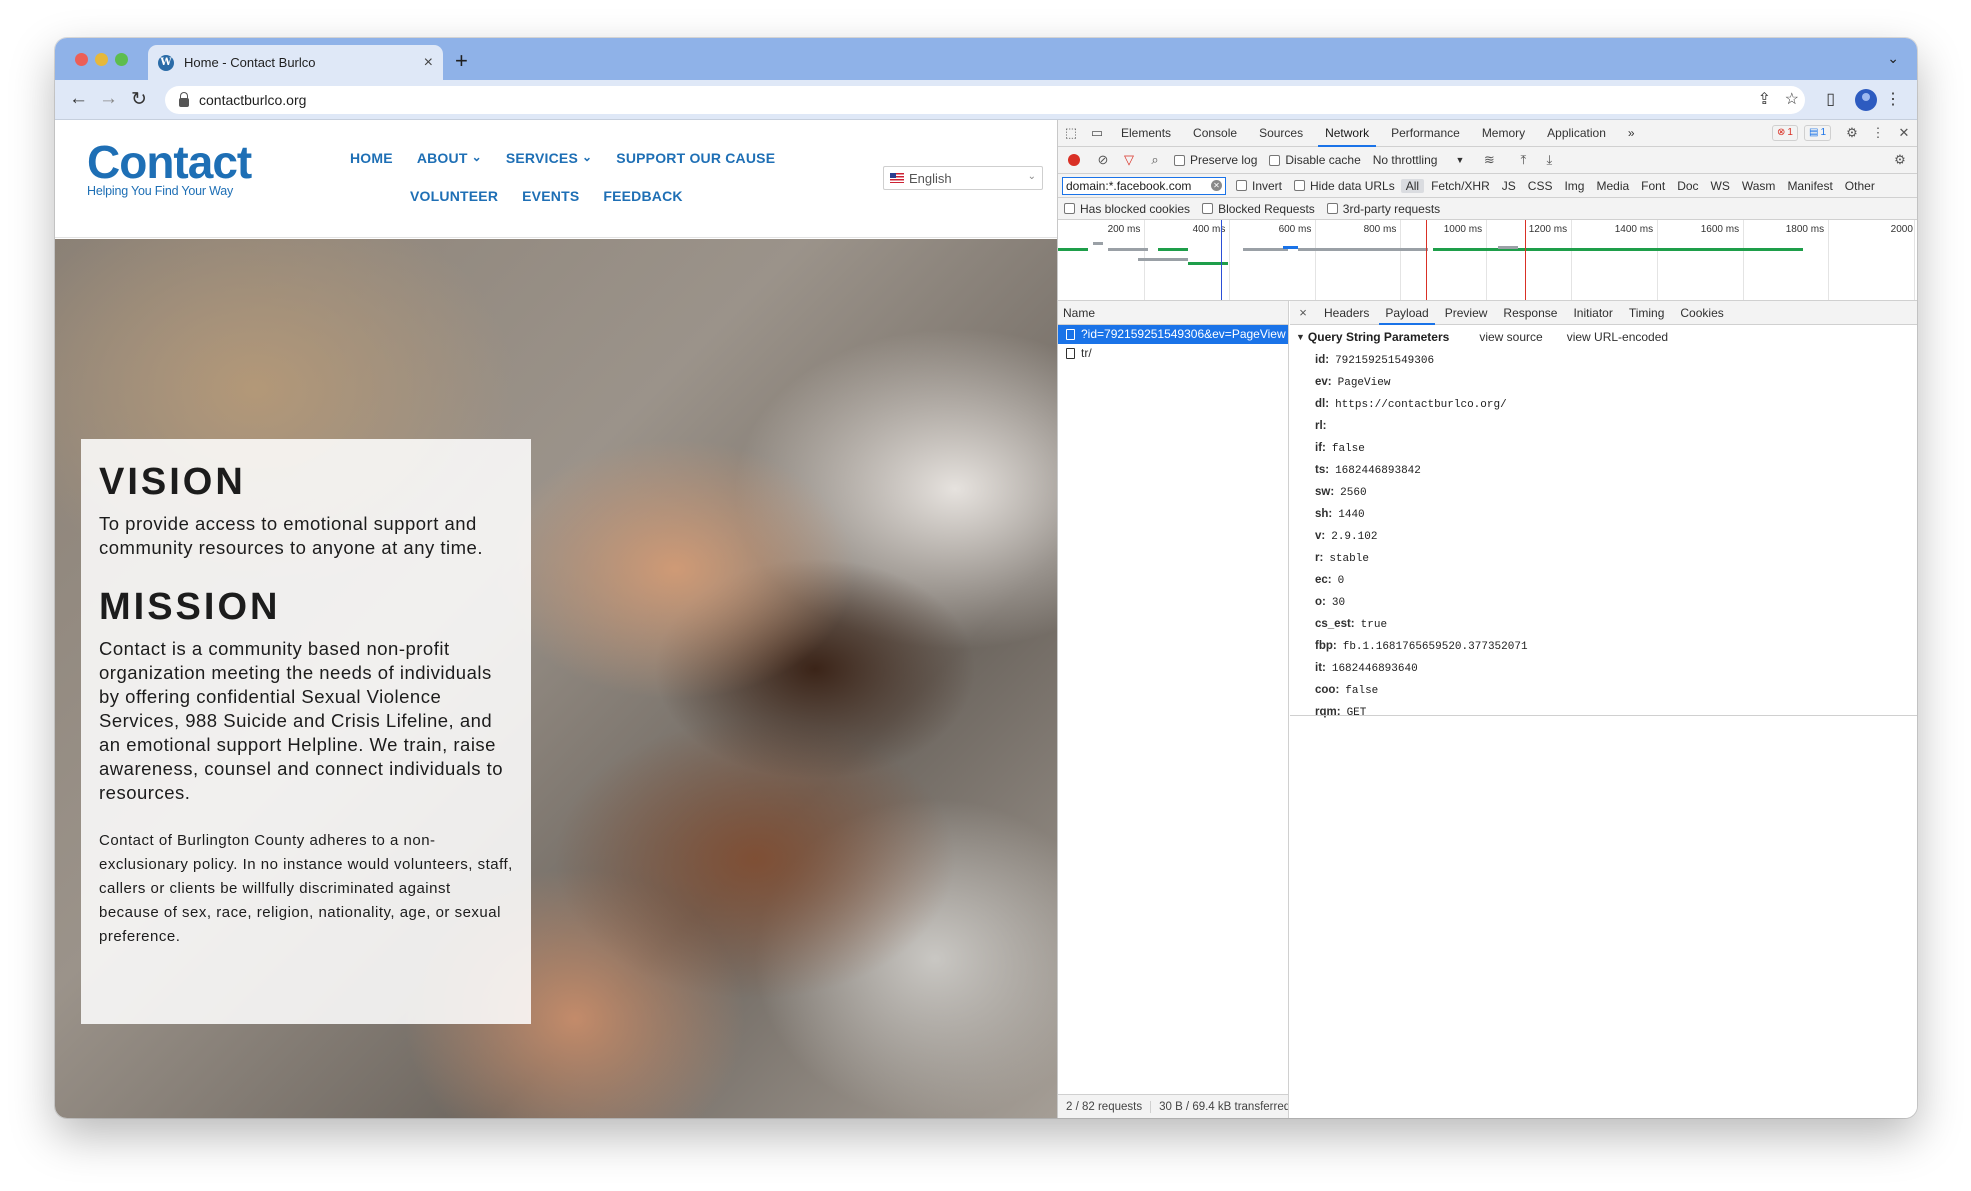  What do you see at coordinates (1817, 133) in the screenshot?
I see `message-count-badge: ▤ 1` at bounding box center [1817, 133].